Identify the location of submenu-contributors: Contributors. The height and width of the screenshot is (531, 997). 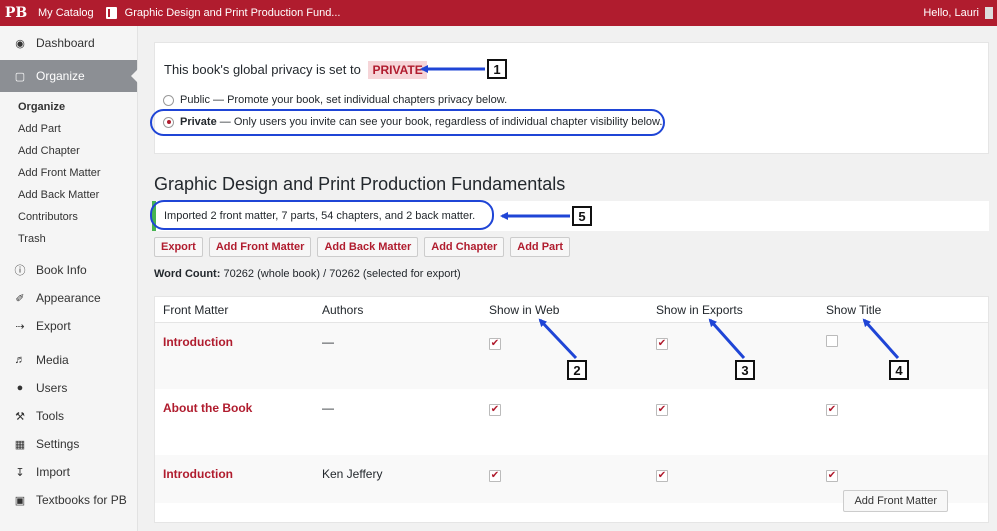
(68, 219).